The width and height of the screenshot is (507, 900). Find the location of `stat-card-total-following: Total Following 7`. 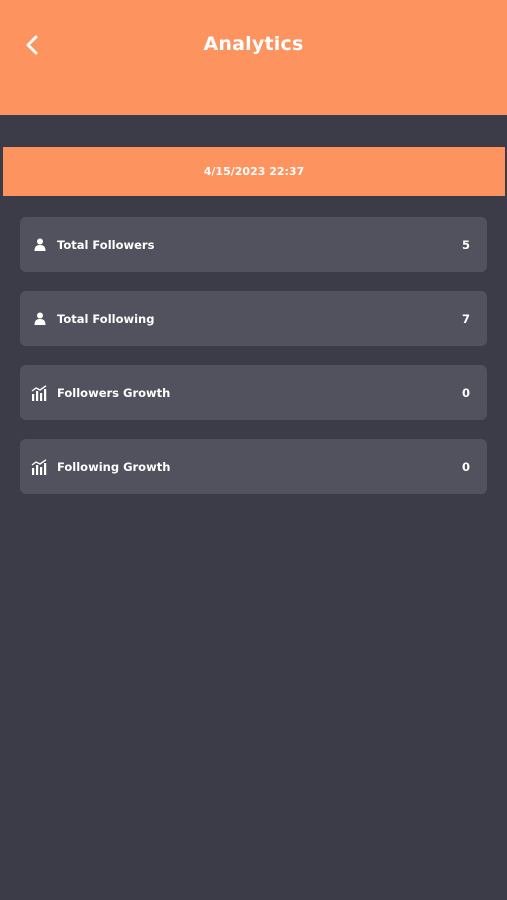

stat-card-total-following: Total Following 7 is located at coordinates (253, 318).